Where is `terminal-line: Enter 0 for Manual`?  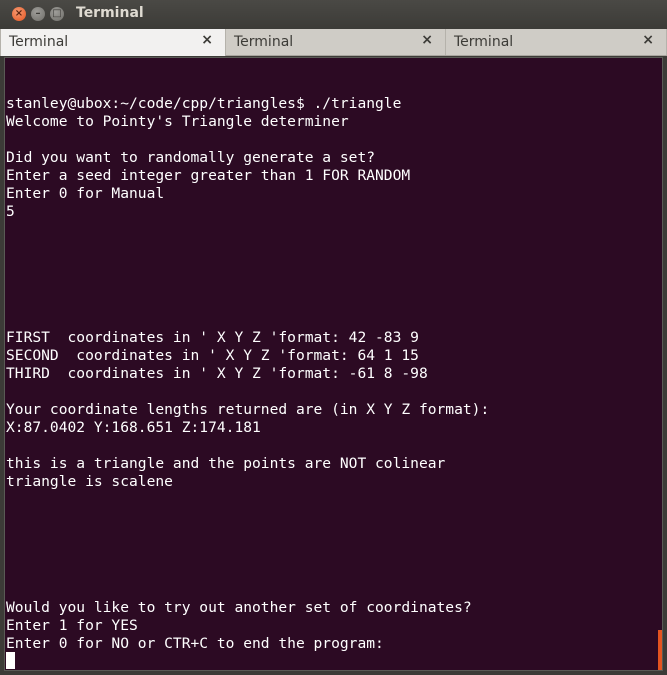
terminal-line: Enter 0 for Manual is located at coordinates (85, 193).